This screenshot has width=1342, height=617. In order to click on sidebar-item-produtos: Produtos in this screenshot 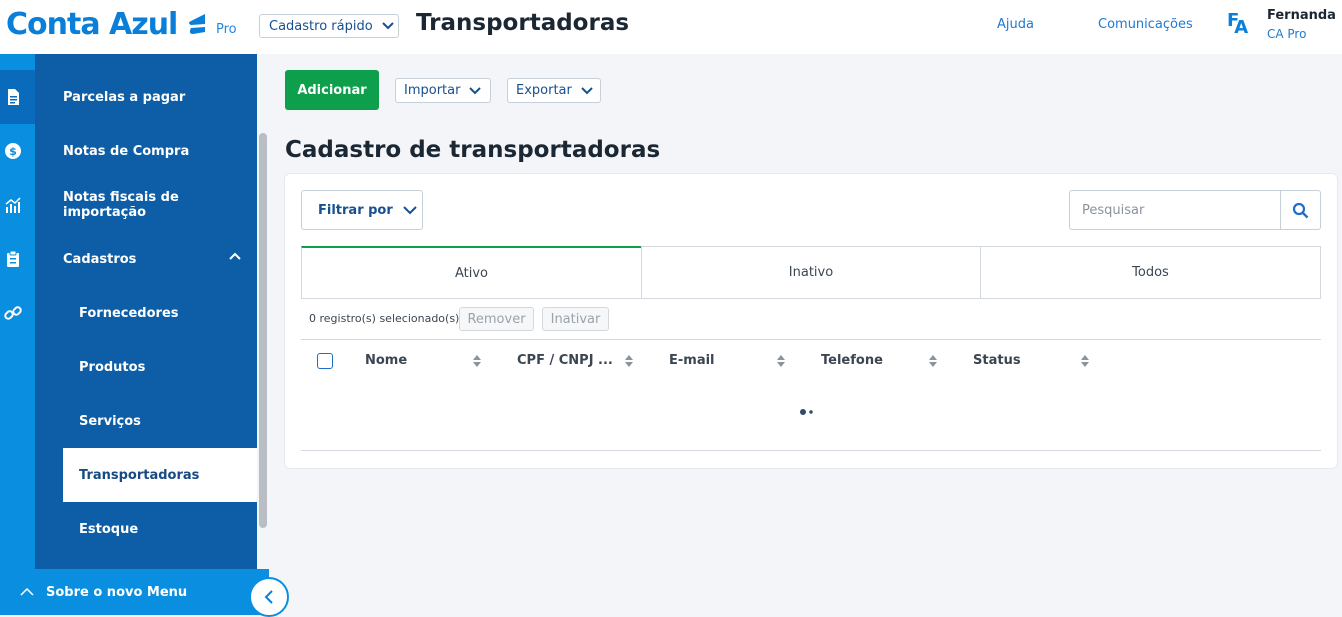, I will do `click(146, 367)`.